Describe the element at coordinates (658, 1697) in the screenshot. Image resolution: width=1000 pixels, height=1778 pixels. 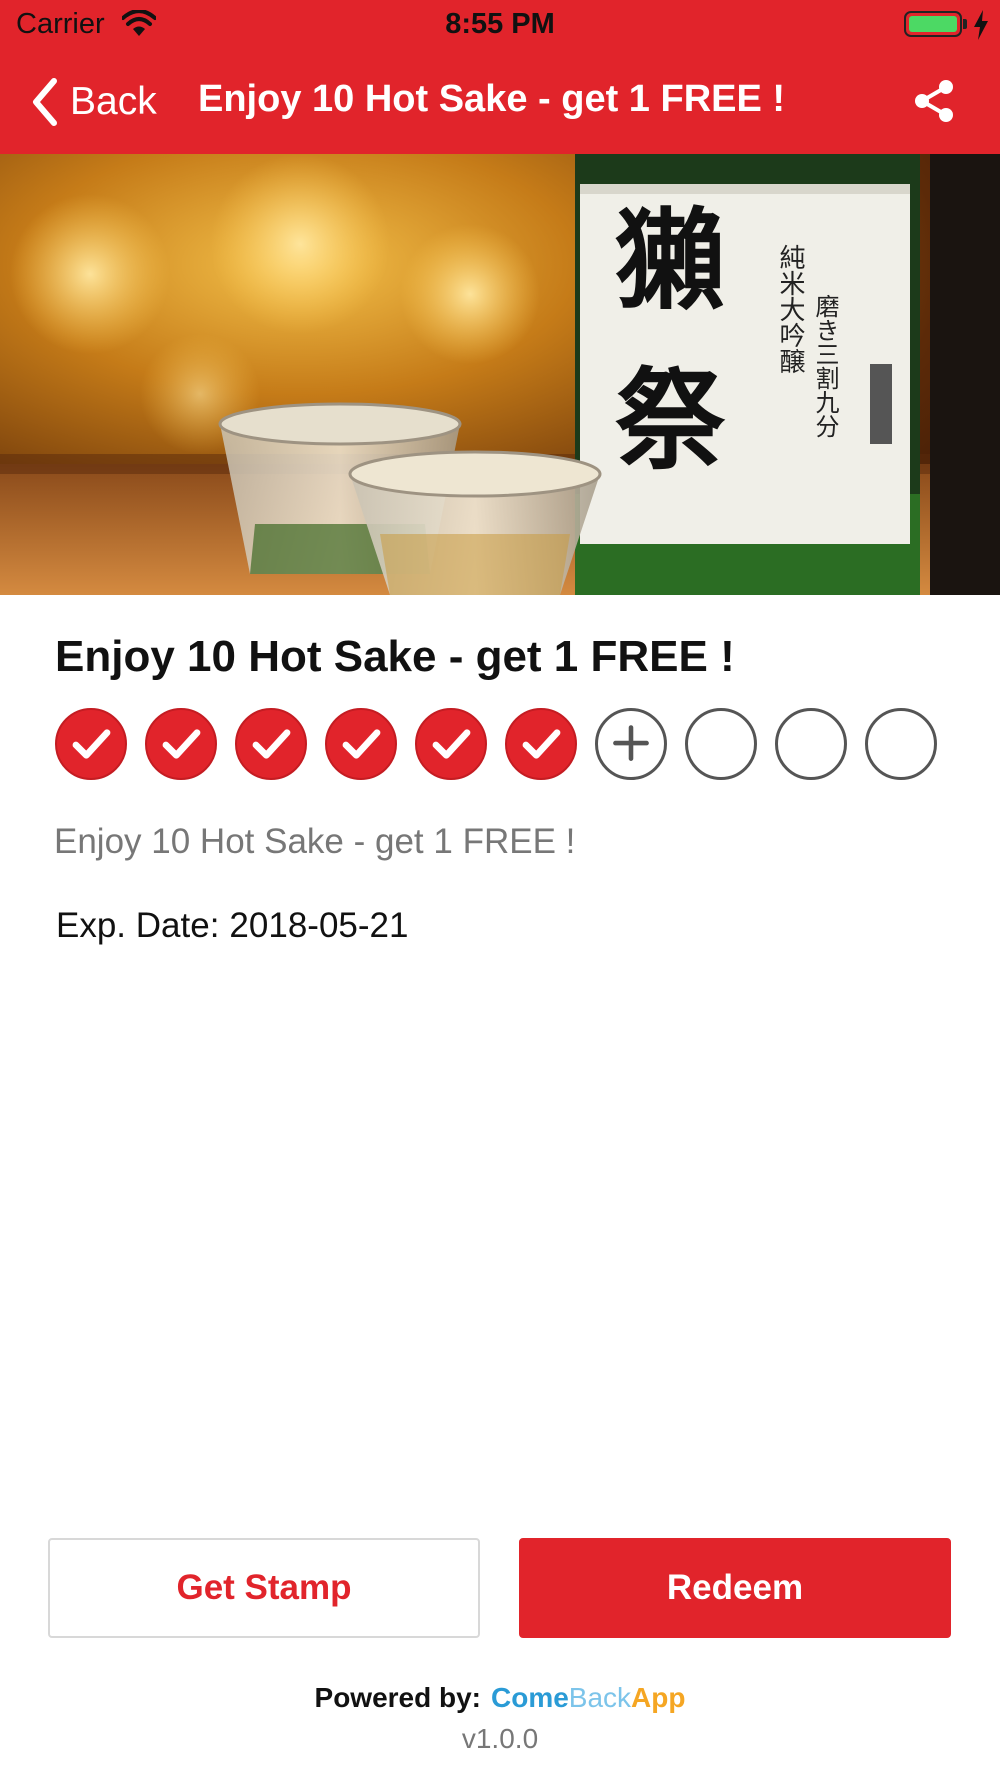
I see `brand-part-app: App` at that location.